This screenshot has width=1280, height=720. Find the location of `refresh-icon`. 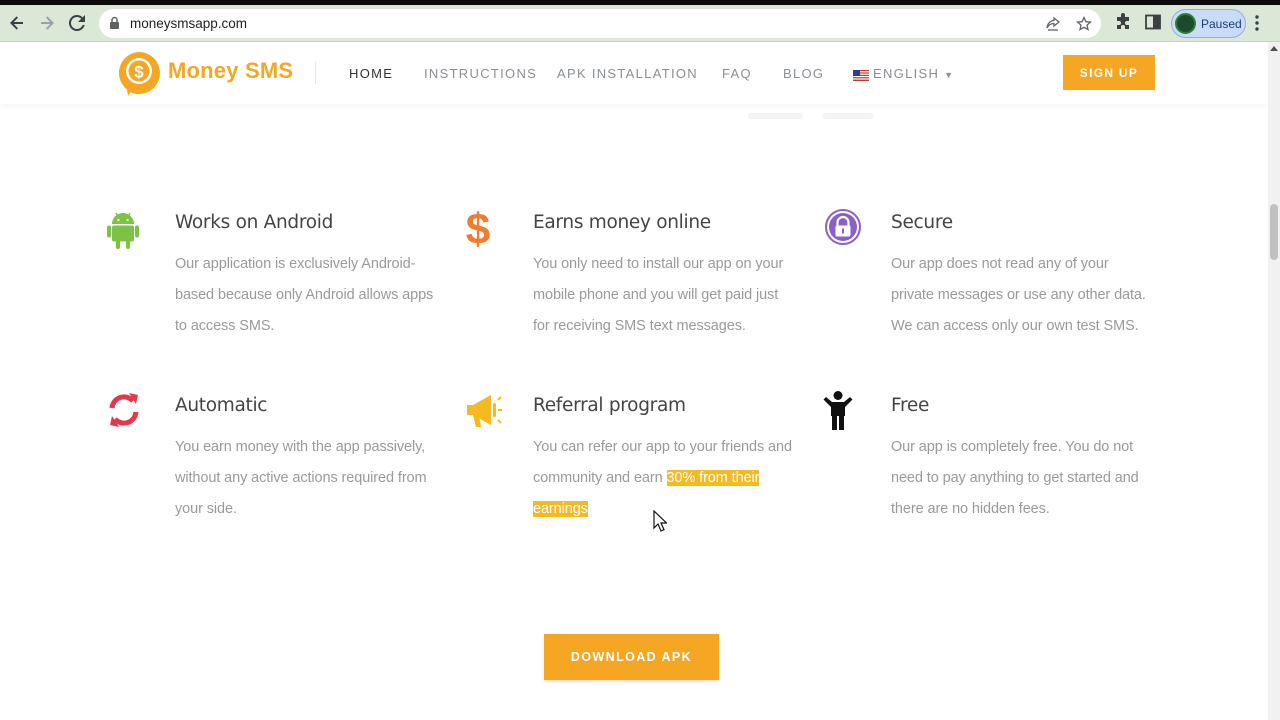

refresh-icon is located at coordinates (124, 412).